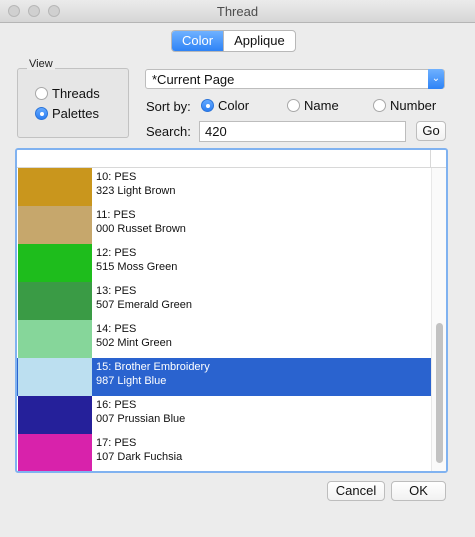 This screenshot has height=537, width=475. I want to click on view-threads-option: Threads, so click(67, 93).